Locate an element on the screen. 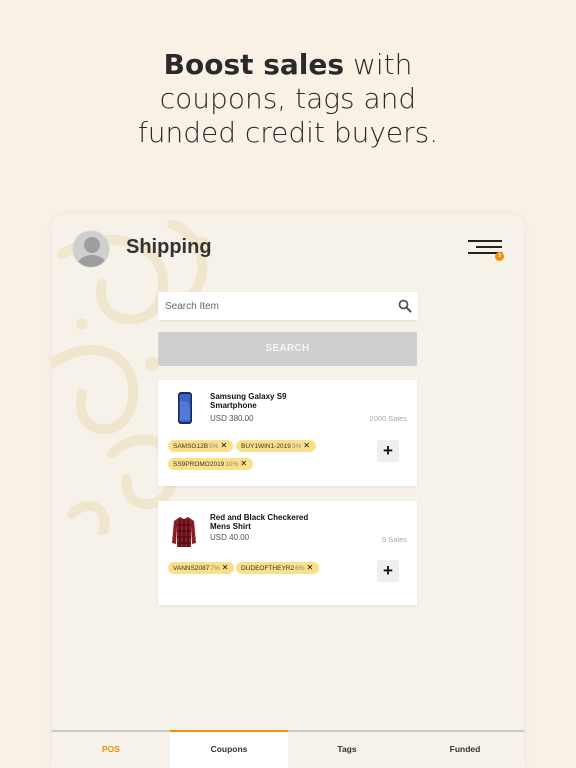  tab-coupons: Coupons is located at coordinates (229, 749).